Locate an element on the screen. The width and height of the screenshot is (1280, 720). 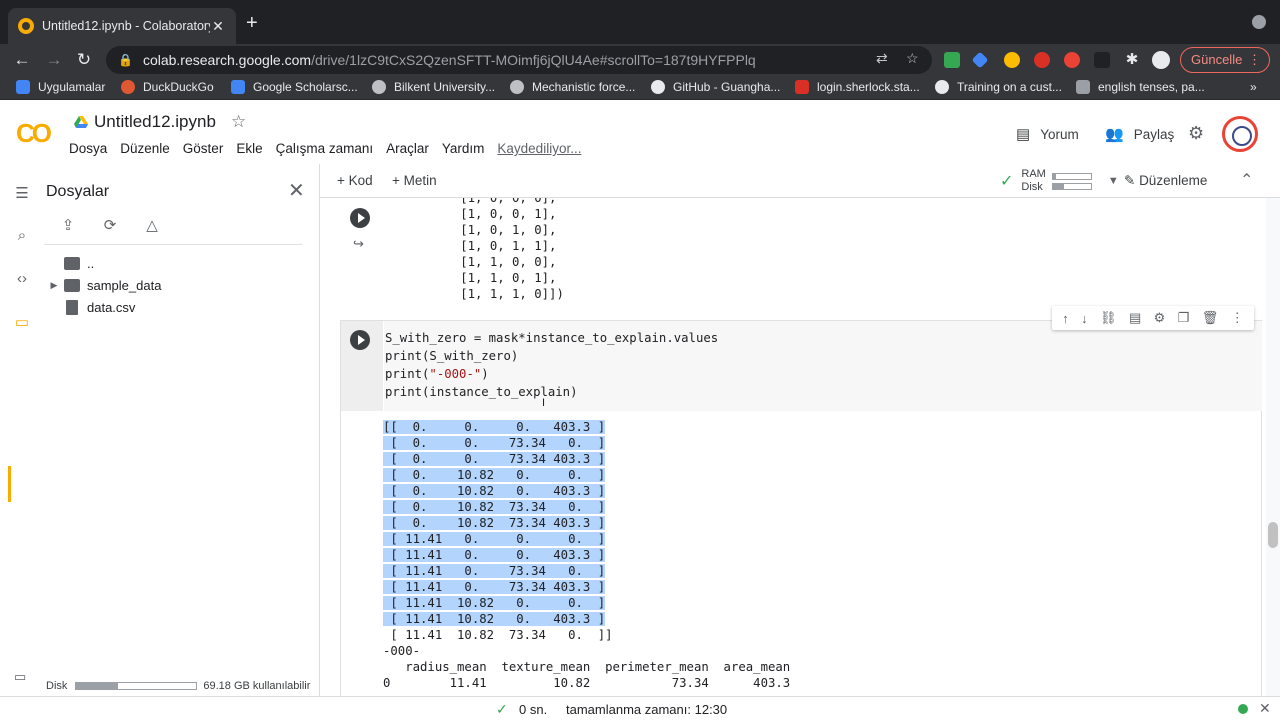
add-text-button: + Metin is located at coordinates (414, 180).